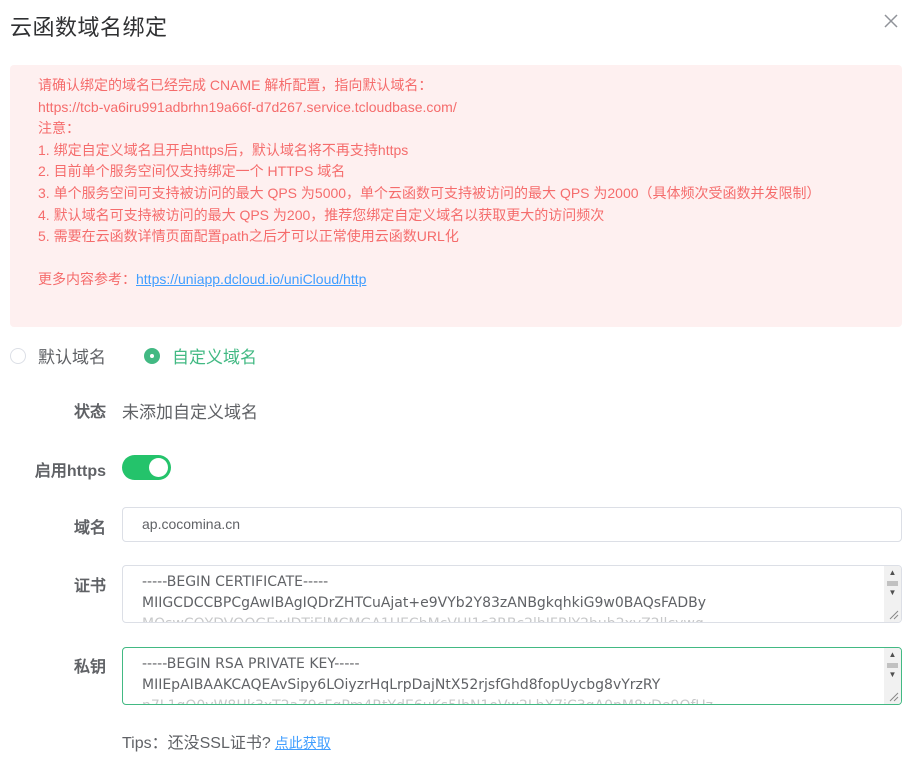 The image size is (917, 759). Describe the element at coordinates (146, 467) in the screenshot. I see `https-toggle` at that location.